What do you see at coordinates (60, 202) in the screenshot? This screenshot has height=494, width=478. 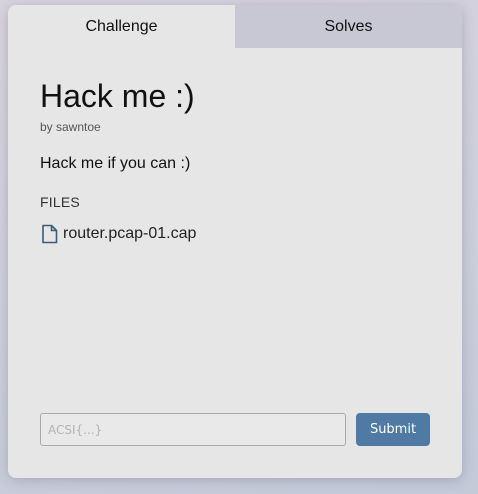 I see `files-heading: FILES` at bounding box center [60, 202].